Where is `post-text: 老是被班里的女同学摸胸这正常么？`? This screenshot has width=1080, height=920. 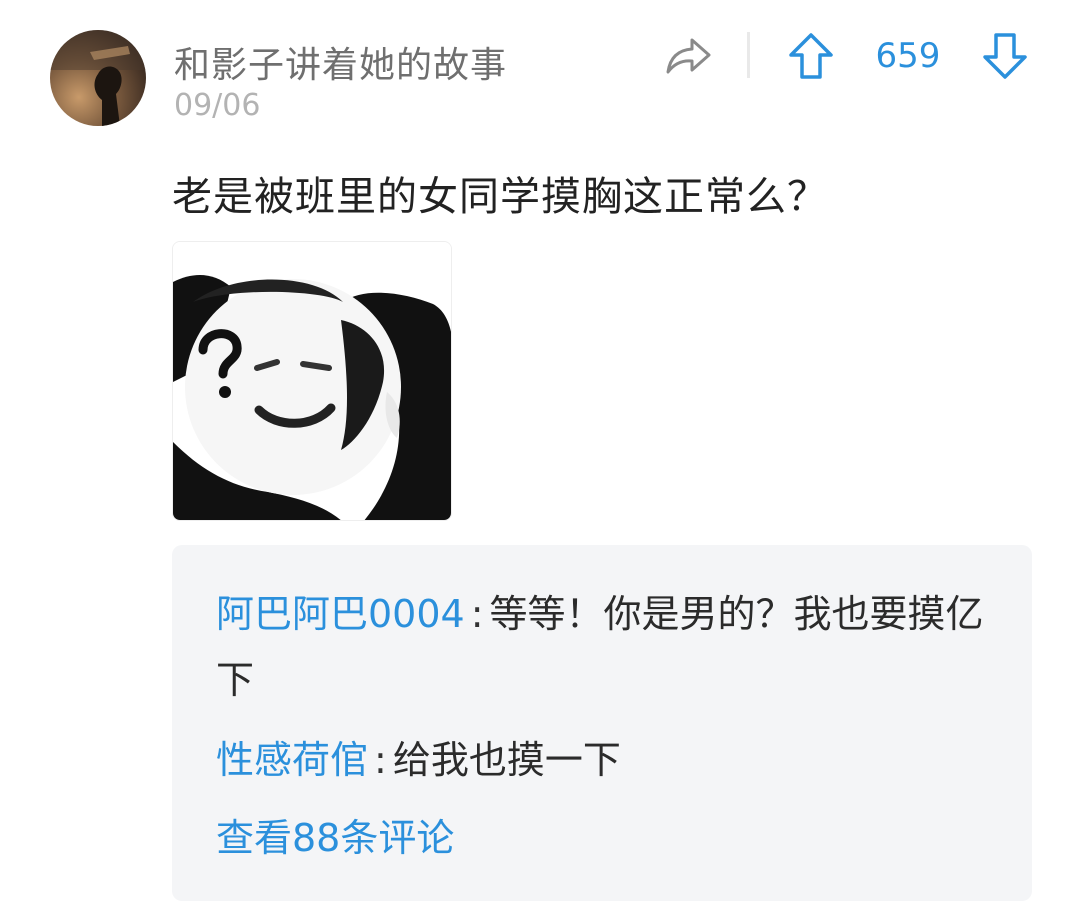 post-text: 老是被班里的女同学摸胸这正常么？ is located at coordinates (500, 197).